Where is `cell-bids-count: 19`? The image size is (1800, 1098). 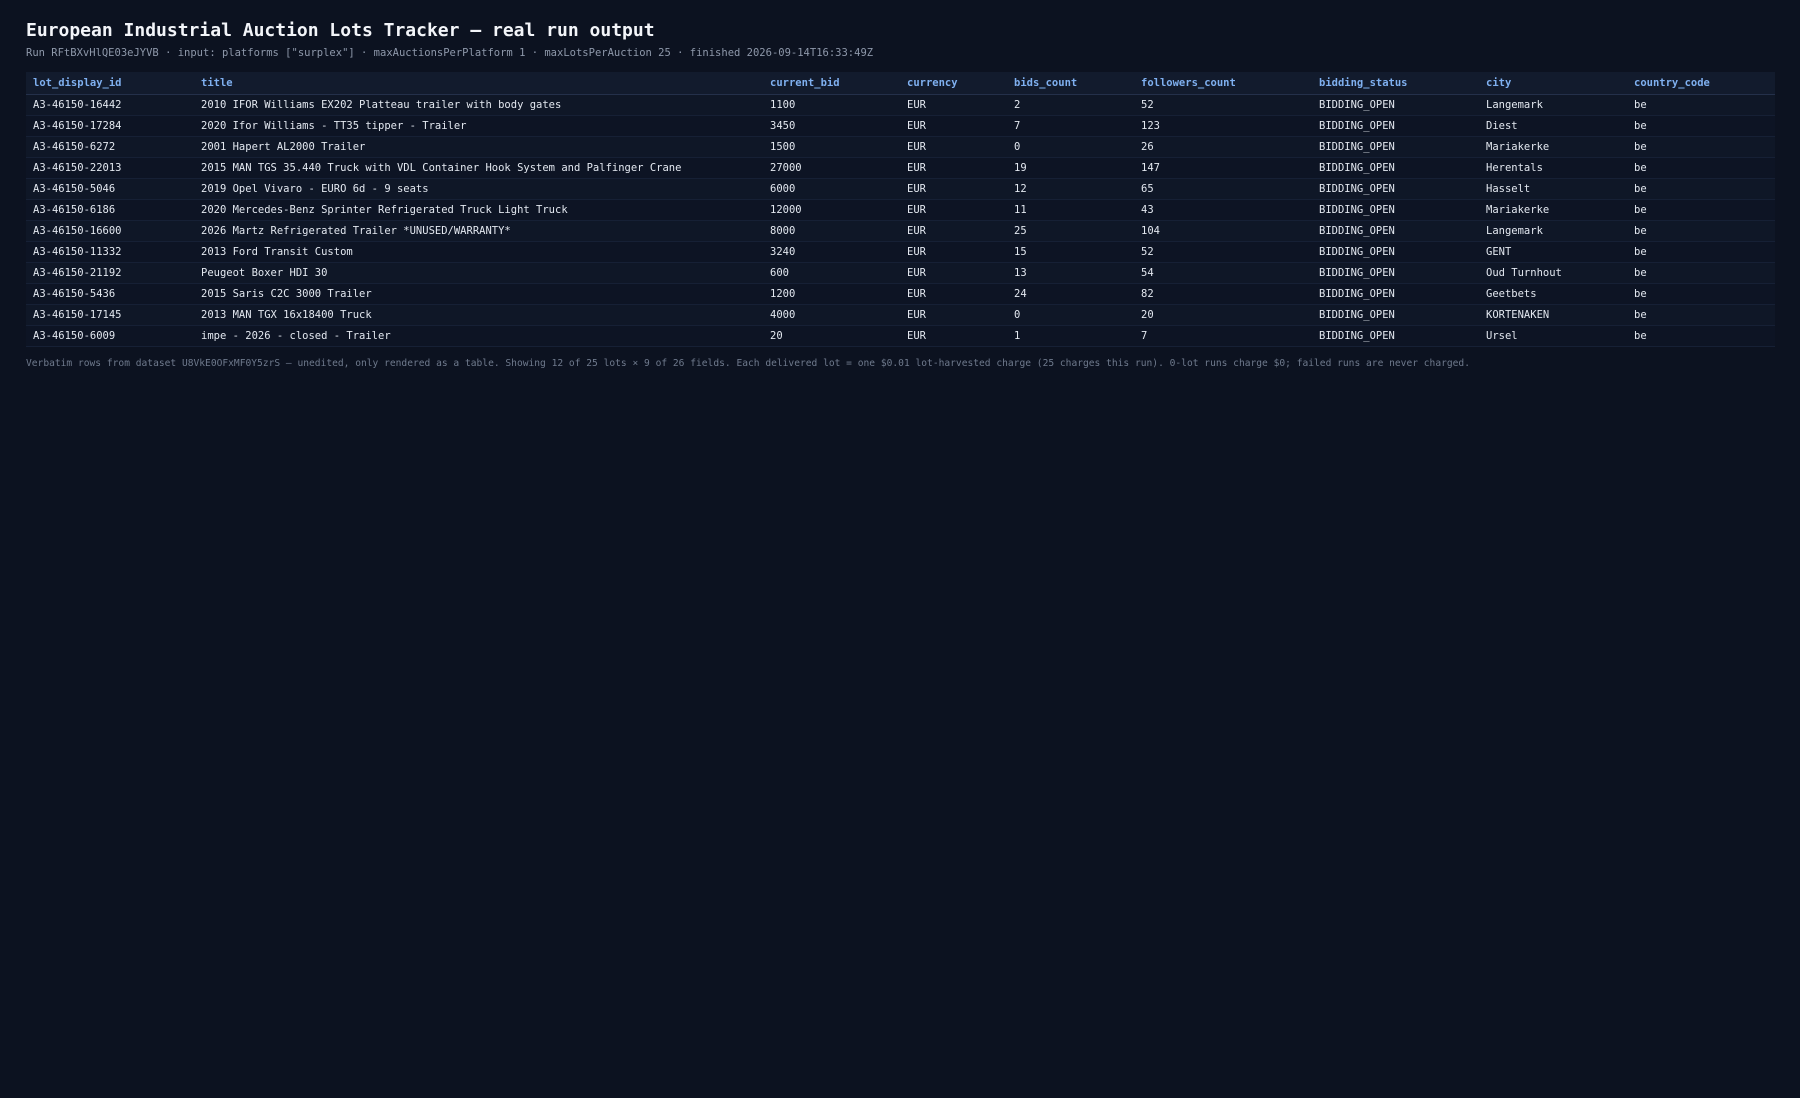 cell-bids-count: 19 is located at coordinates (1070, 168).